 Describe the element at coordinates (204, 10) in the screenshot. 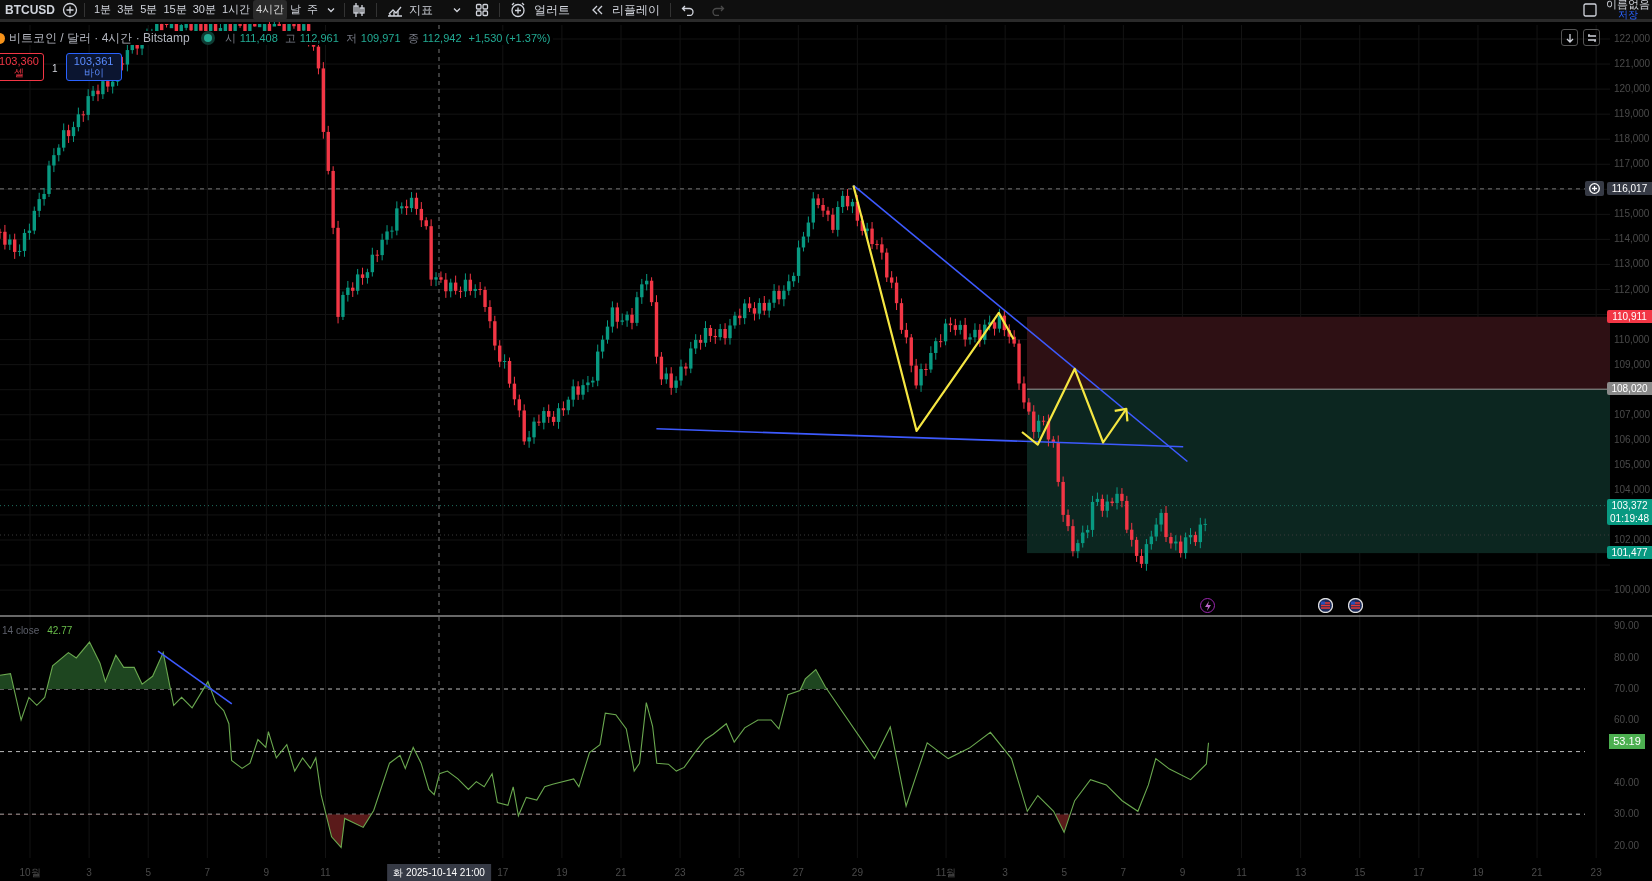

I see `interval-button: 30분` at that location.